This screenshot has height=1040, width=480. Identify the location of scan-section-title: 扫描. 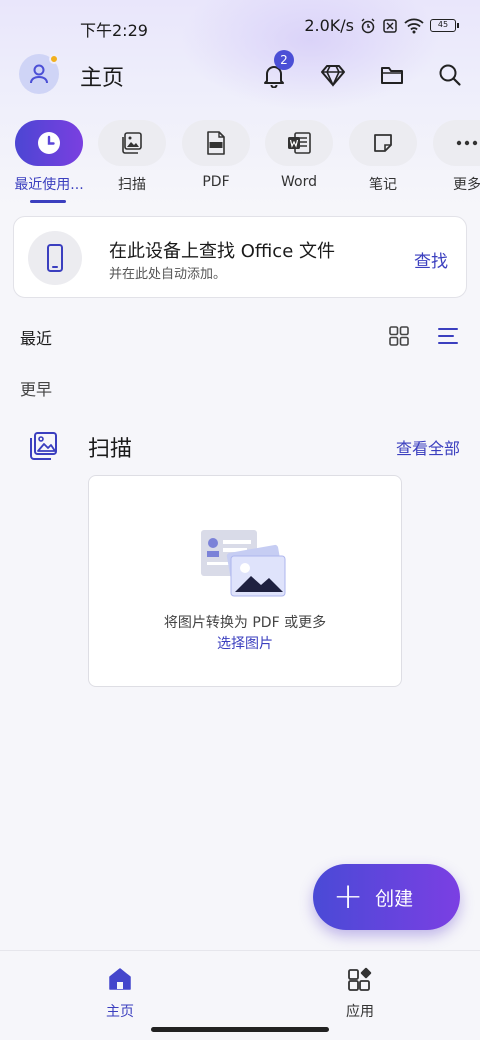
(110, 449).